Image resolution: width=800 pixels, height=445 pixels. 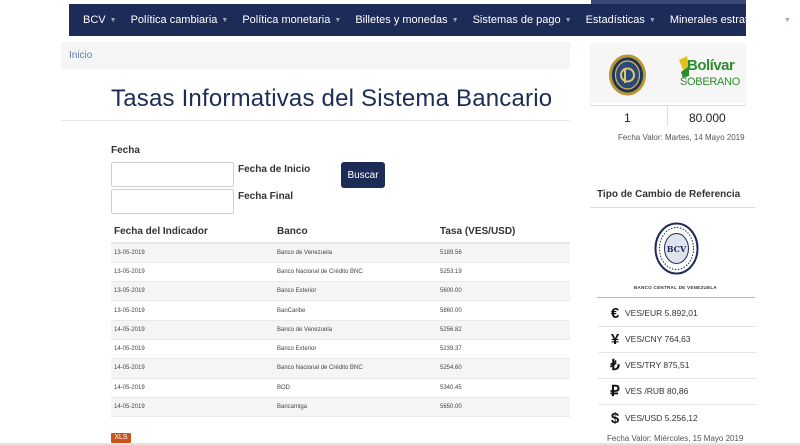 I want to click on exchange-rate-item: ¥ VES/CNY 764,63, so click(x=649, y=339).